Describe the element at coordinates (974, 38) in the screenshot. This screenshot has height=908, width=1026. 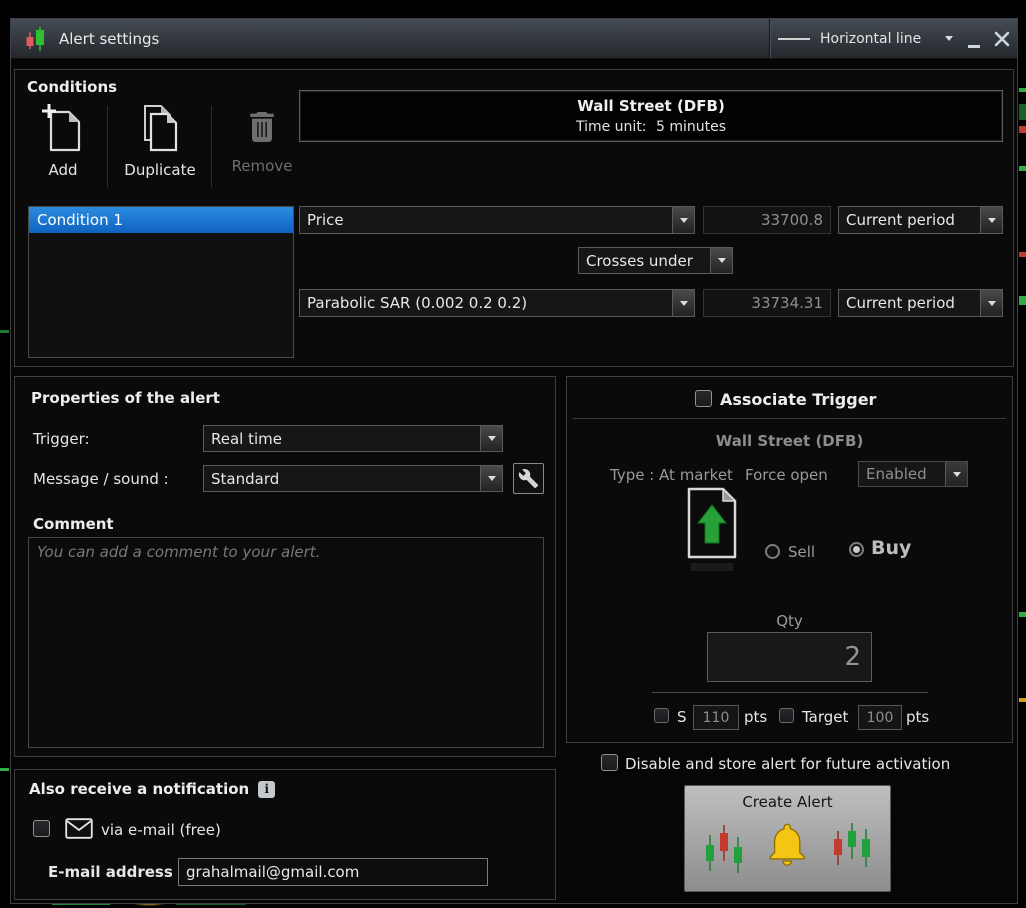
I see `minimize-button` at that location.